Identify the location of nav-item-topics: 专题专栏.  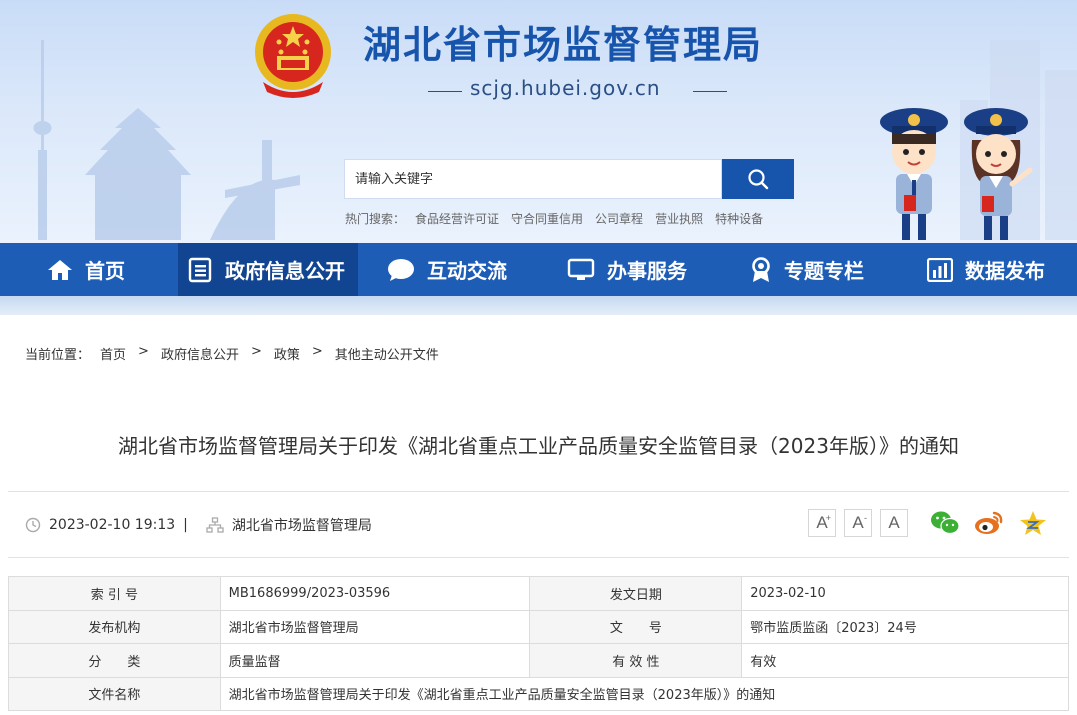
(820, 269).